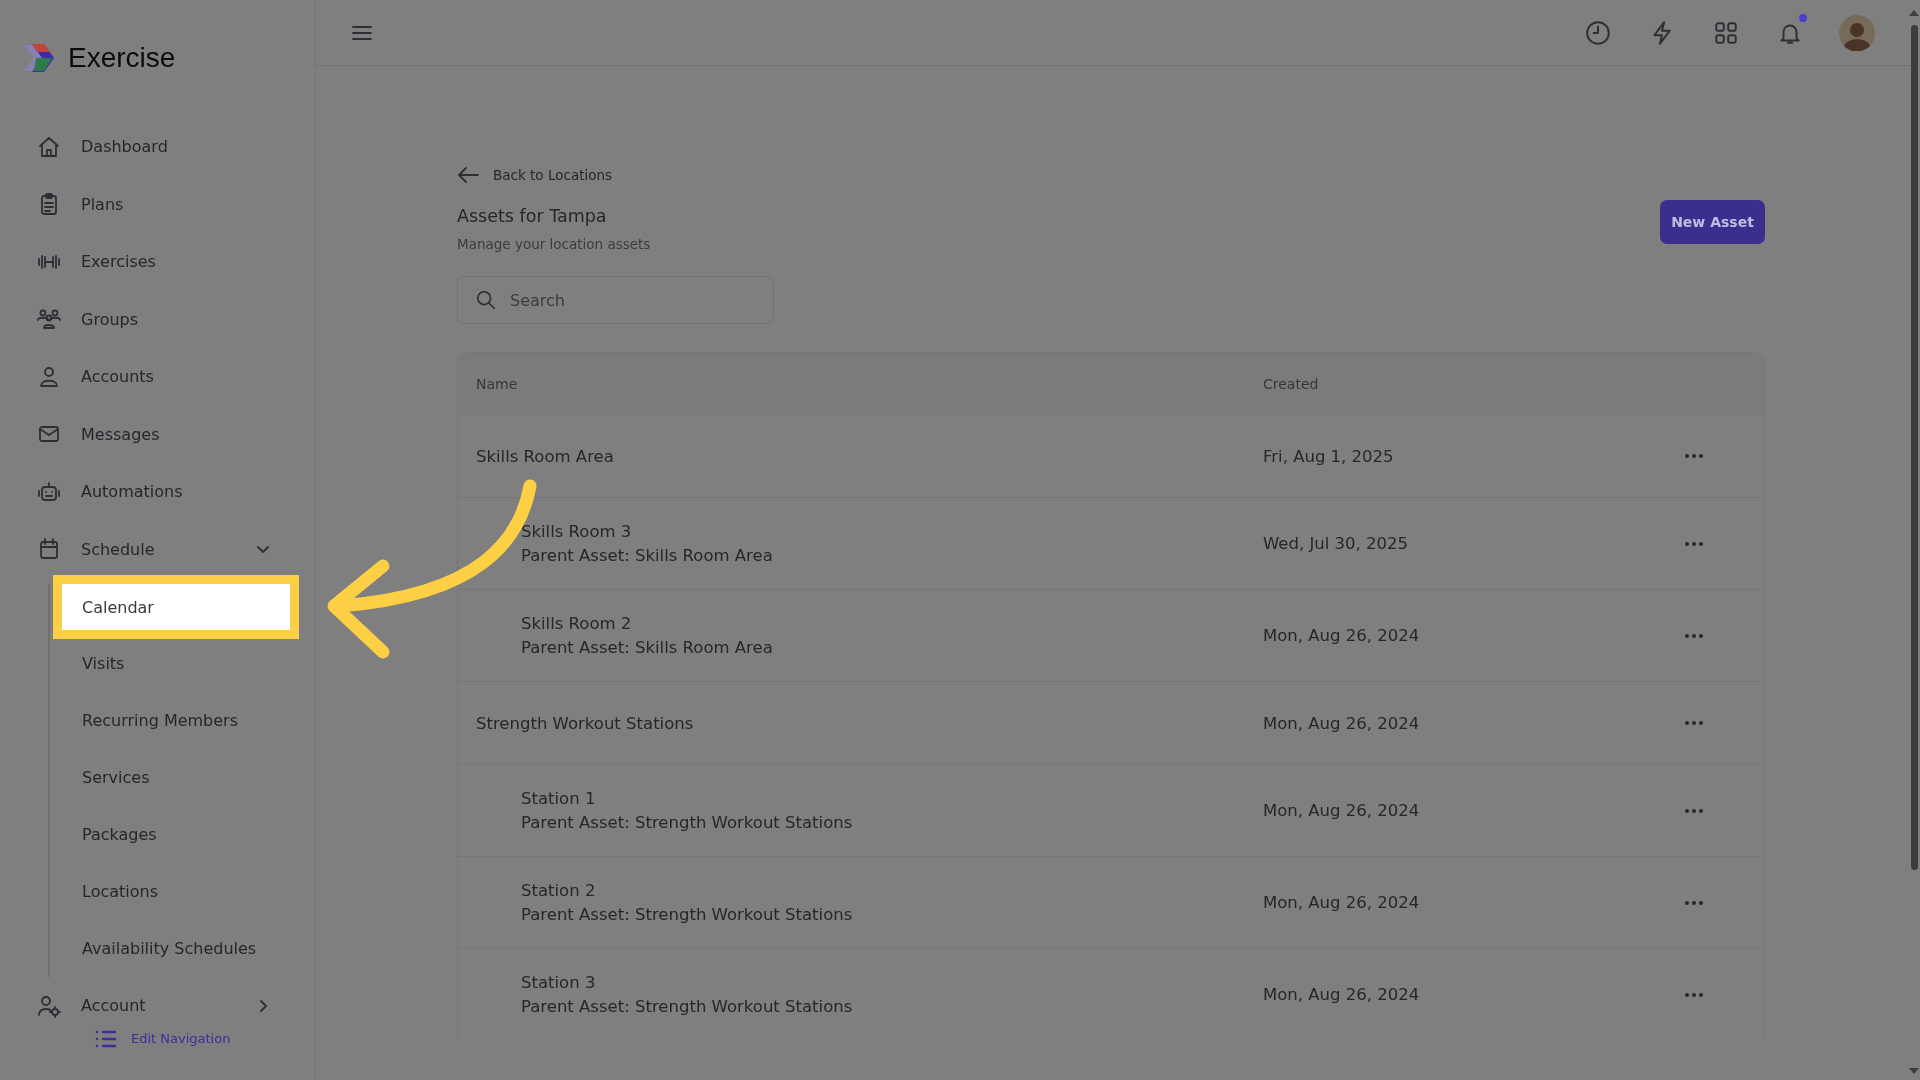 The width and height of the screenshot is (1920, 1080). I want to click on nav-item: Automations, so click(150, 492).